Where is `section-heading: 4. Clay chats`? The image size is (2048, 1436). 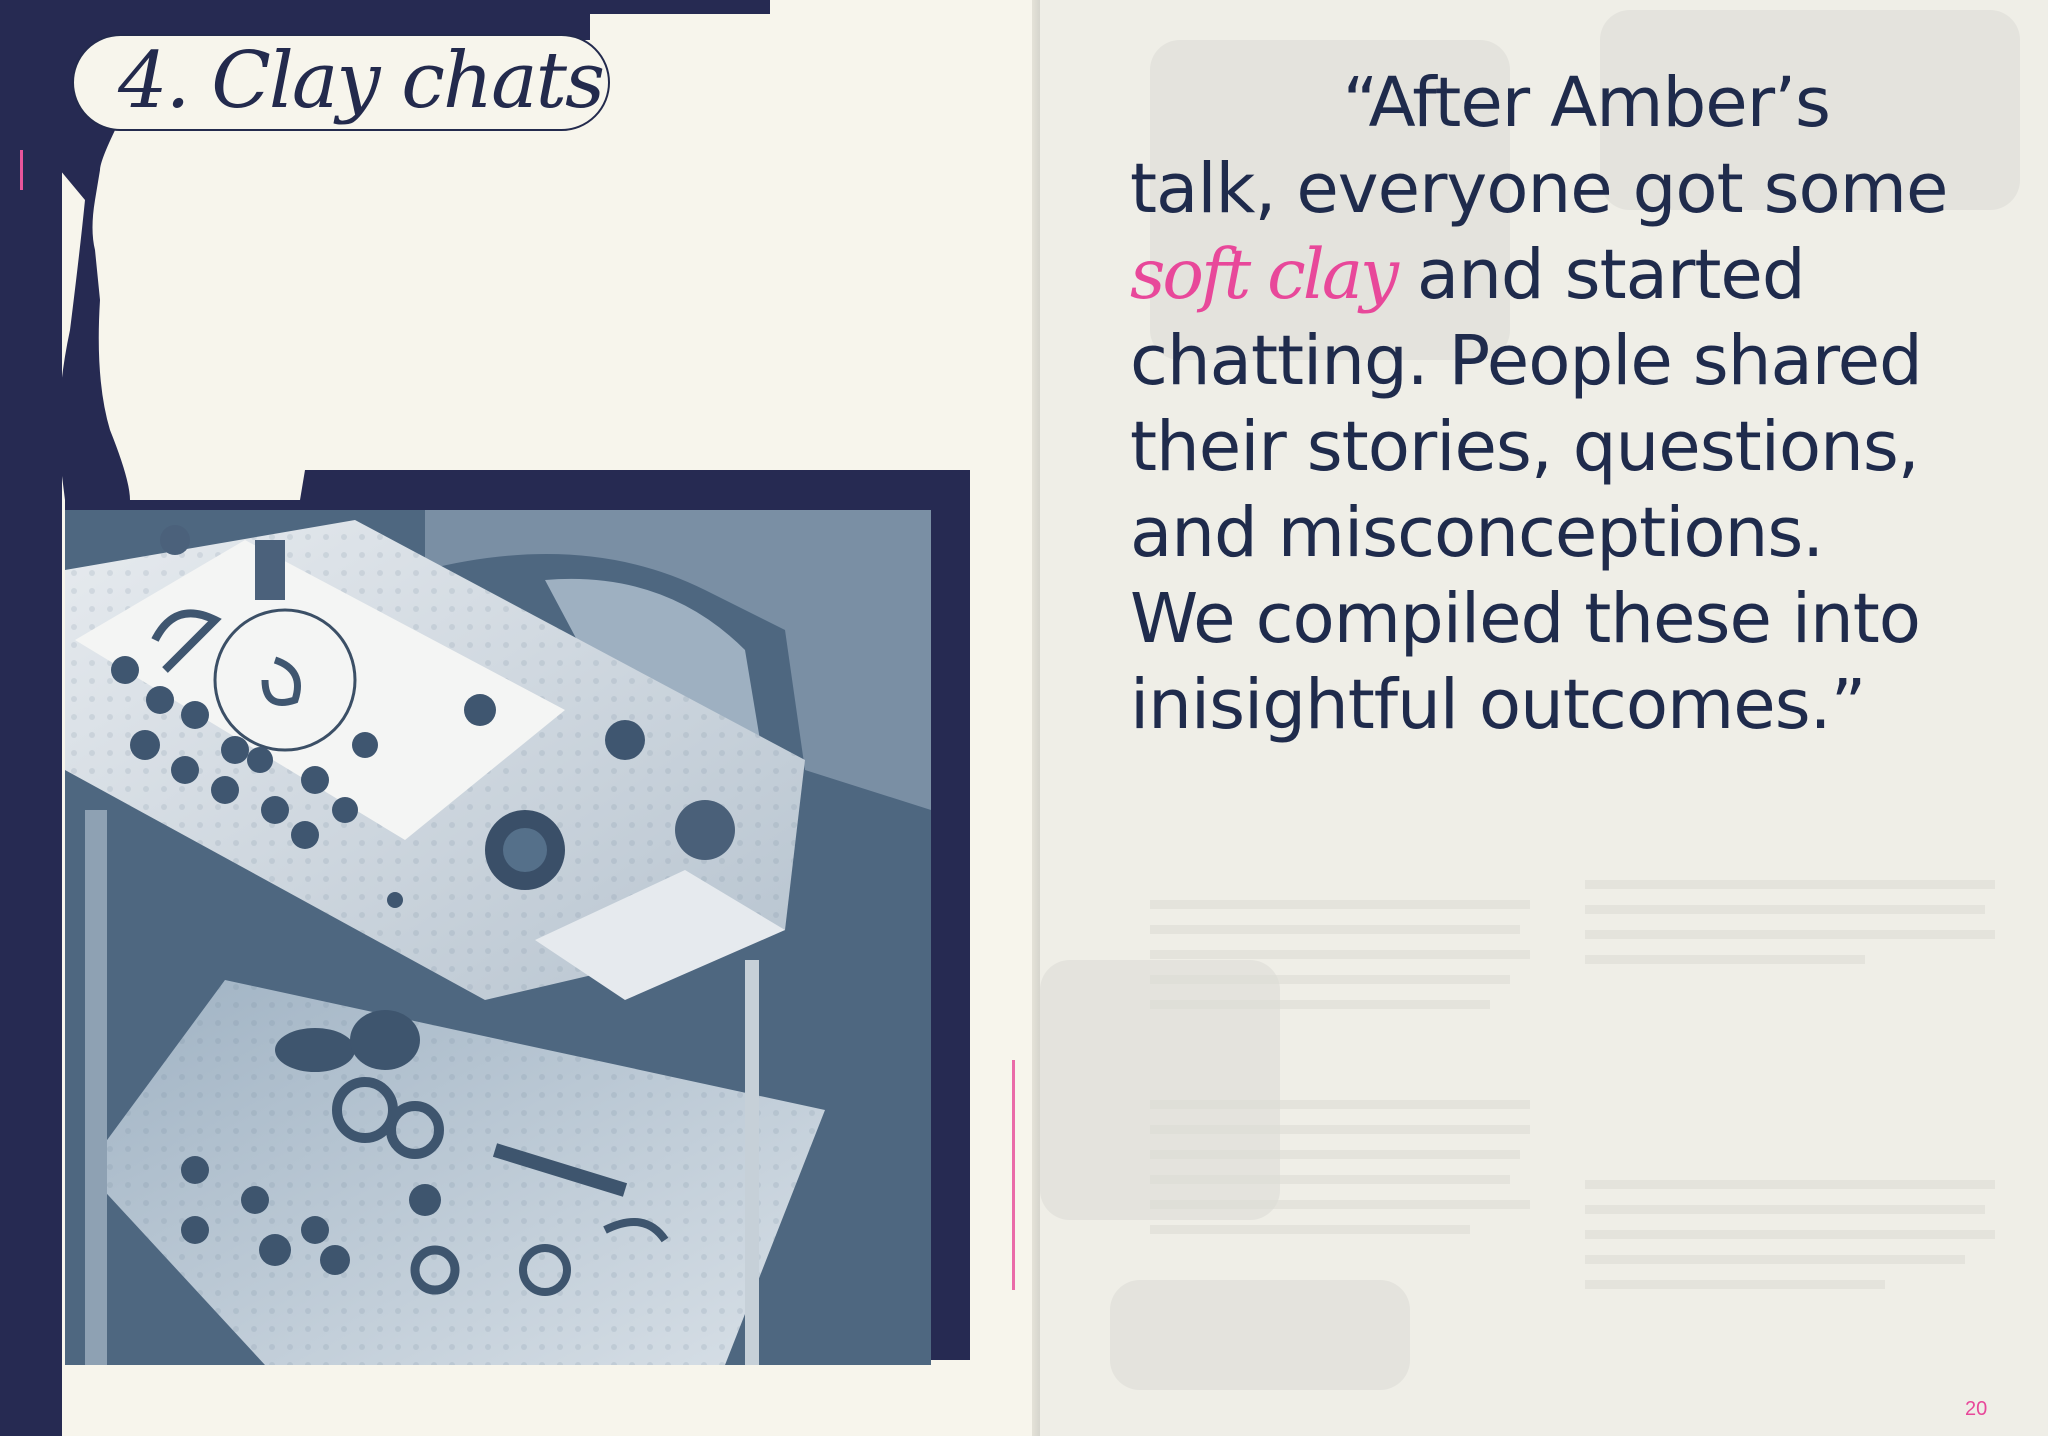 section-heading: 4. Clay chats is located at coordinates (361, 81).